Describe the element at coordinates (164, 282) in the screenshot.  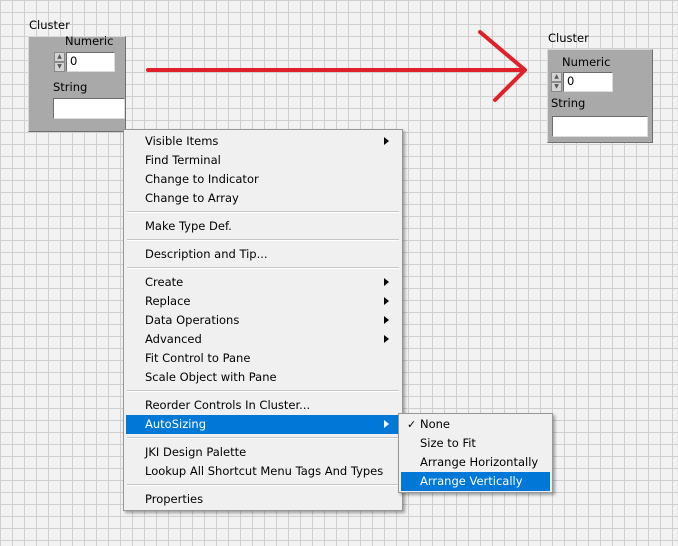
I see `menu-item-label: Create` at that location.